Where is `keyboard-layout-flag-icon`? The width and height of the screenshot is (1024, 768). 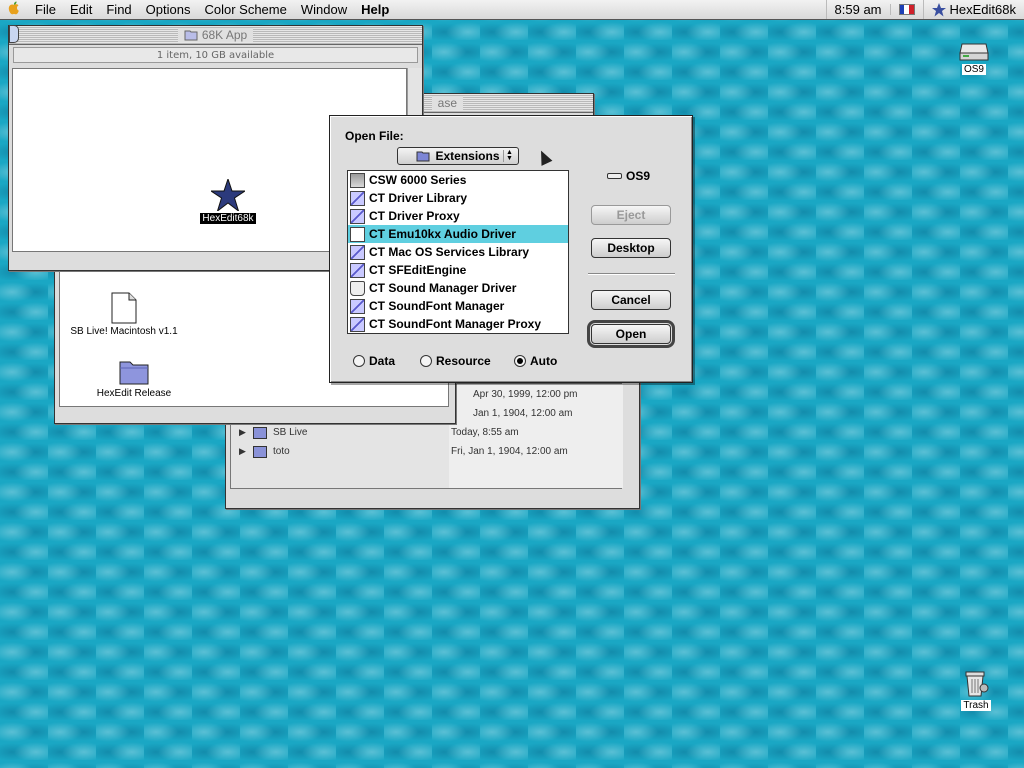
keyboard-layout-flag-icon is located at coordinates (906, 9).